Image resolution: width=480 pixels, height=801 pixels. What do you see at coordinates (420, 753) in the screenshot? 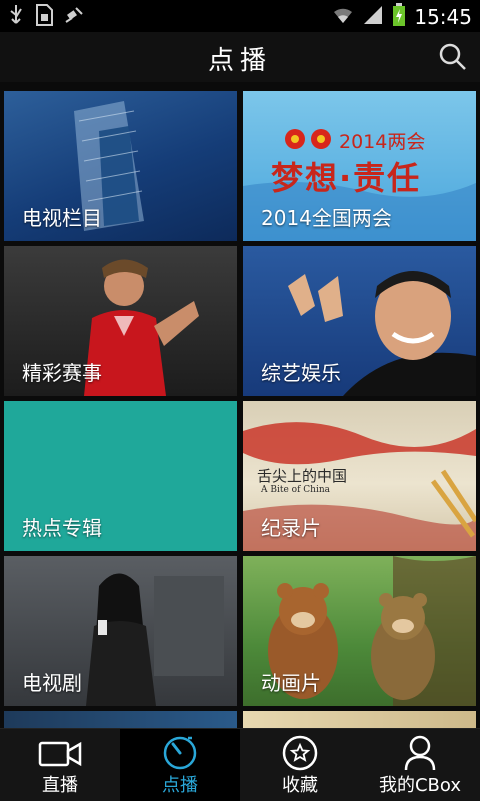
I see `person-icon` at bounding box center [420, 753].